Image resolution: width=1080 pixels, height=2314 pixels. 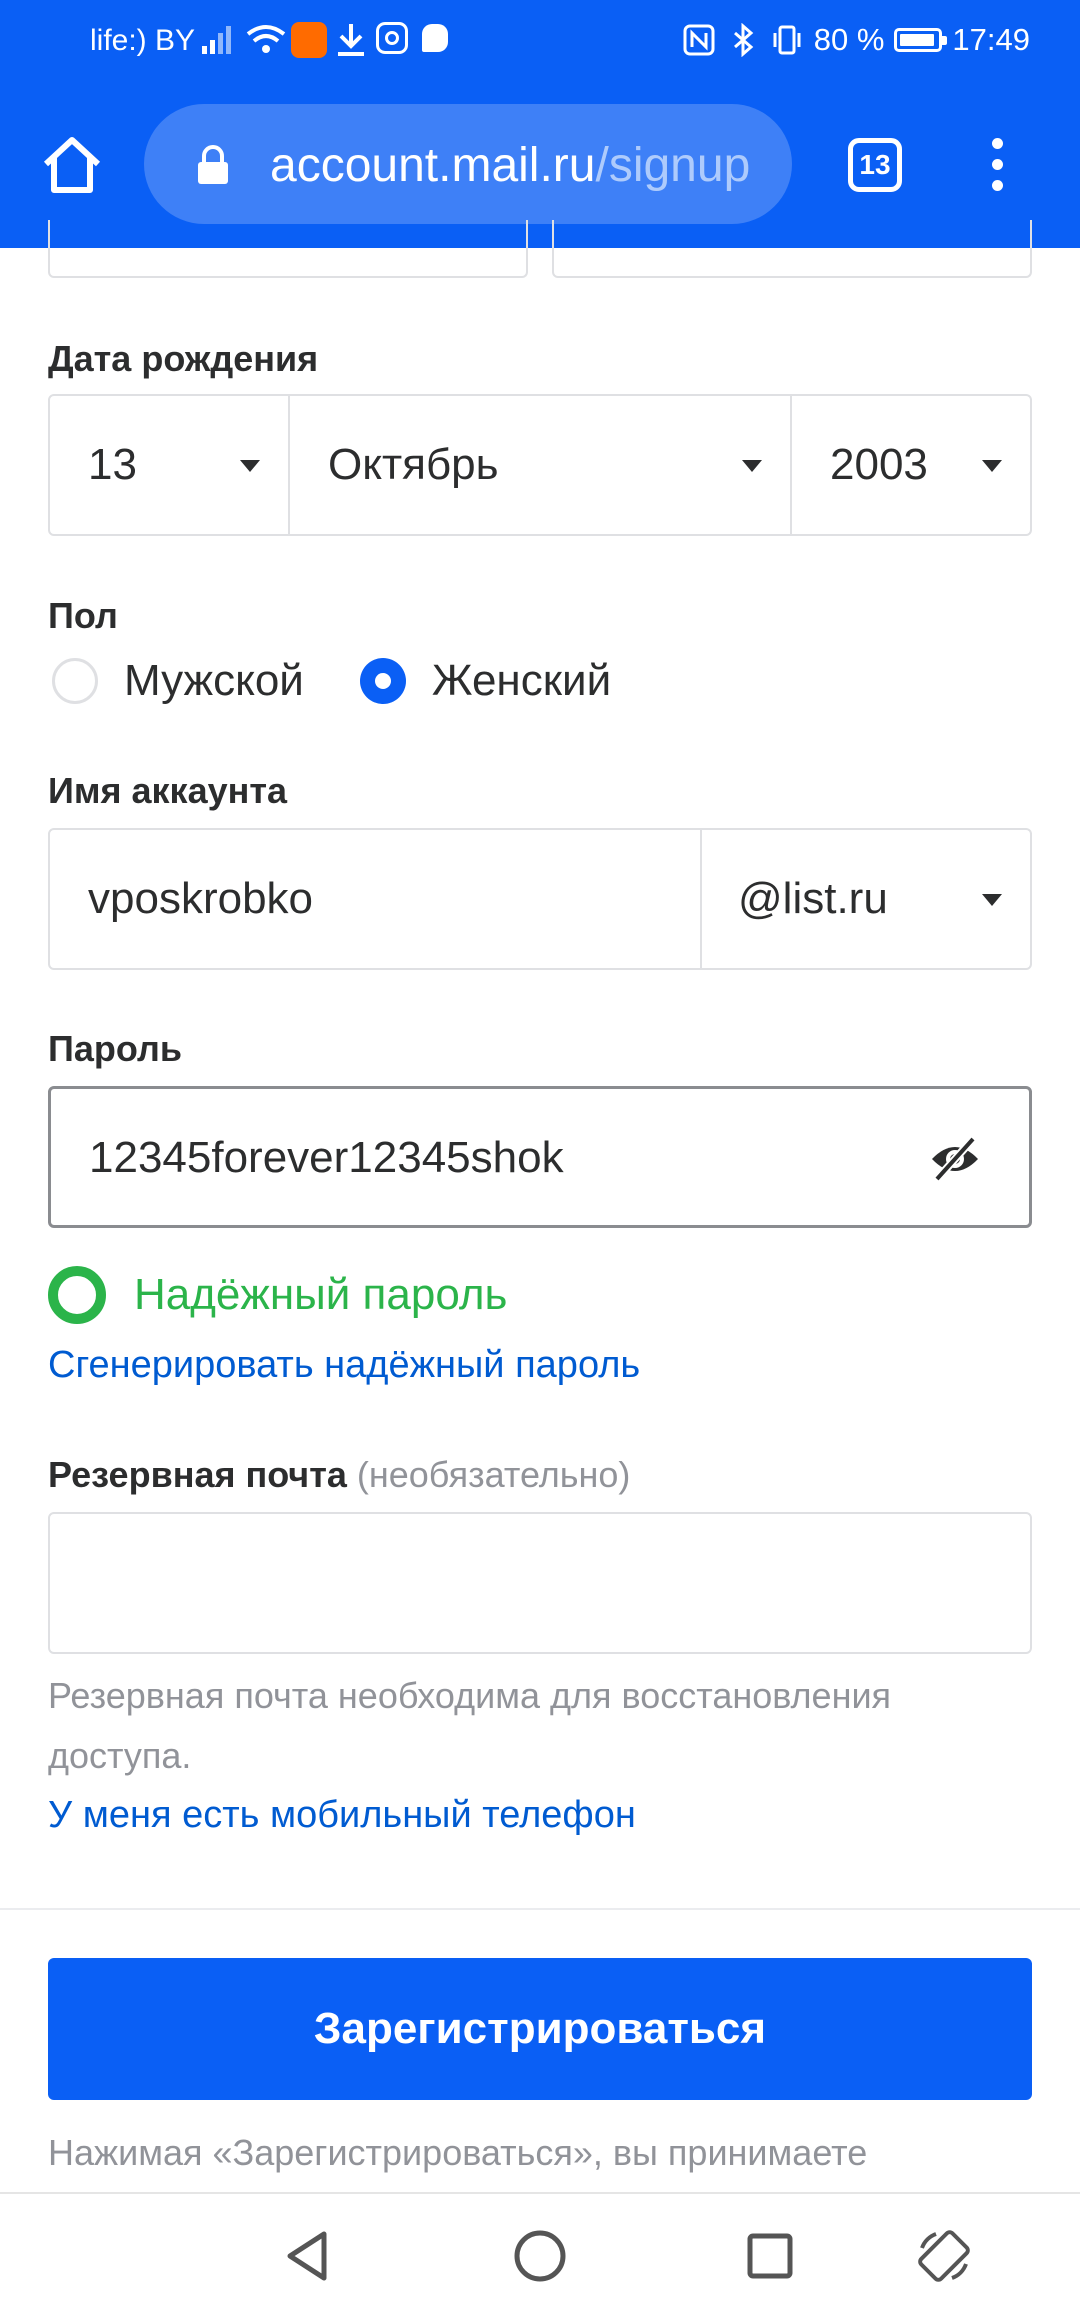 I want to click on month-value: Октябрь, so click(x=413, y=464).